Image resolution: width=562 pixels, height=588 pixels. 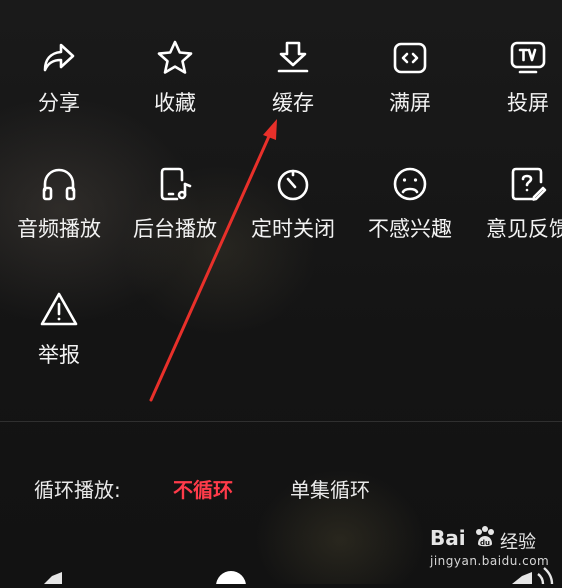 What do you see at coordinates (410, 58) in the screenshot?
I see `fullscreen-icon` at bounding box center [410, 58].